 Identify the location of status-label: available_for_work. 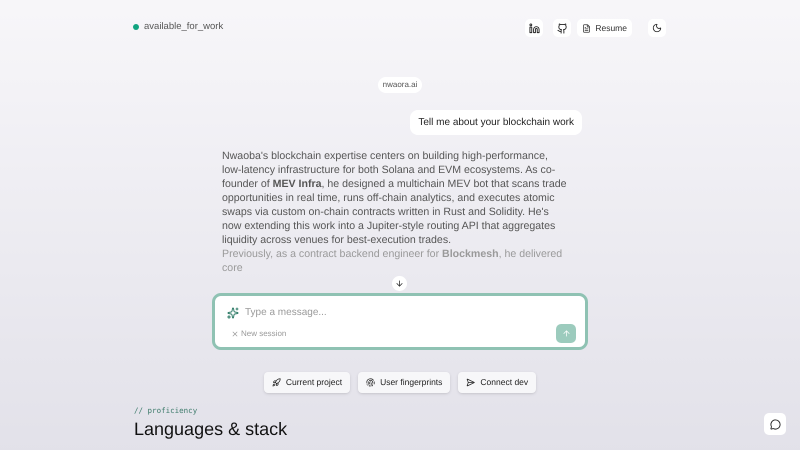
(184, 27).